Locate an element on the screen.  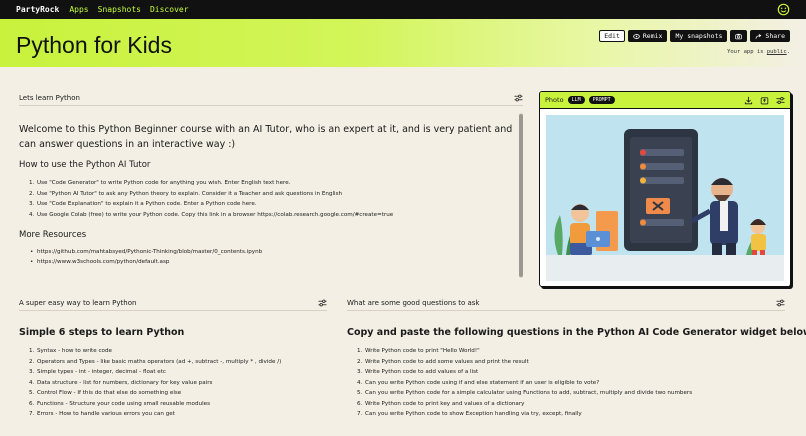
photo-widget-actions is located at coordinates (764, 100).